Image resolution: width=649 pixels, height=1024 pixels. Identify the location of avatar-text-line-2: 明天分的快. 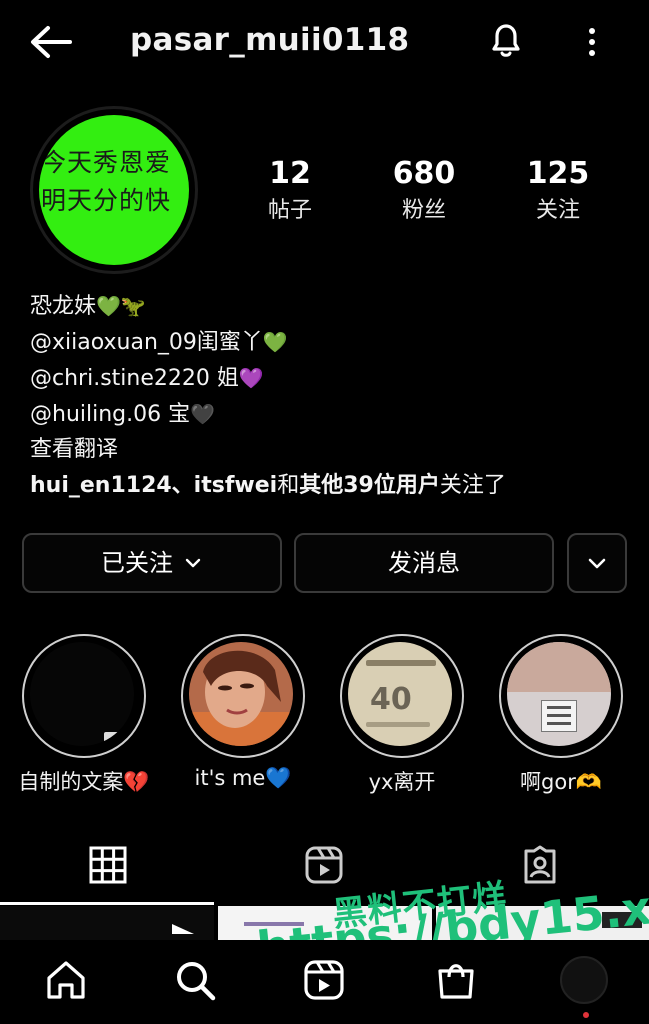
(106, 200).